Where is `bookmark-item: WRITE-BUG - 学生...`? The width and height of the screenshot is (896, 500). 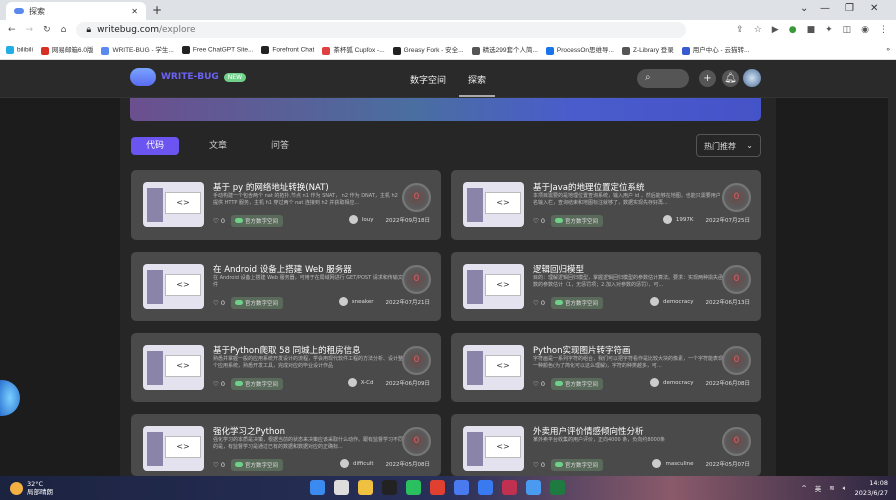 bookmark-item: WRITE-BUG - 学生... is located at coordinates (137, 49).